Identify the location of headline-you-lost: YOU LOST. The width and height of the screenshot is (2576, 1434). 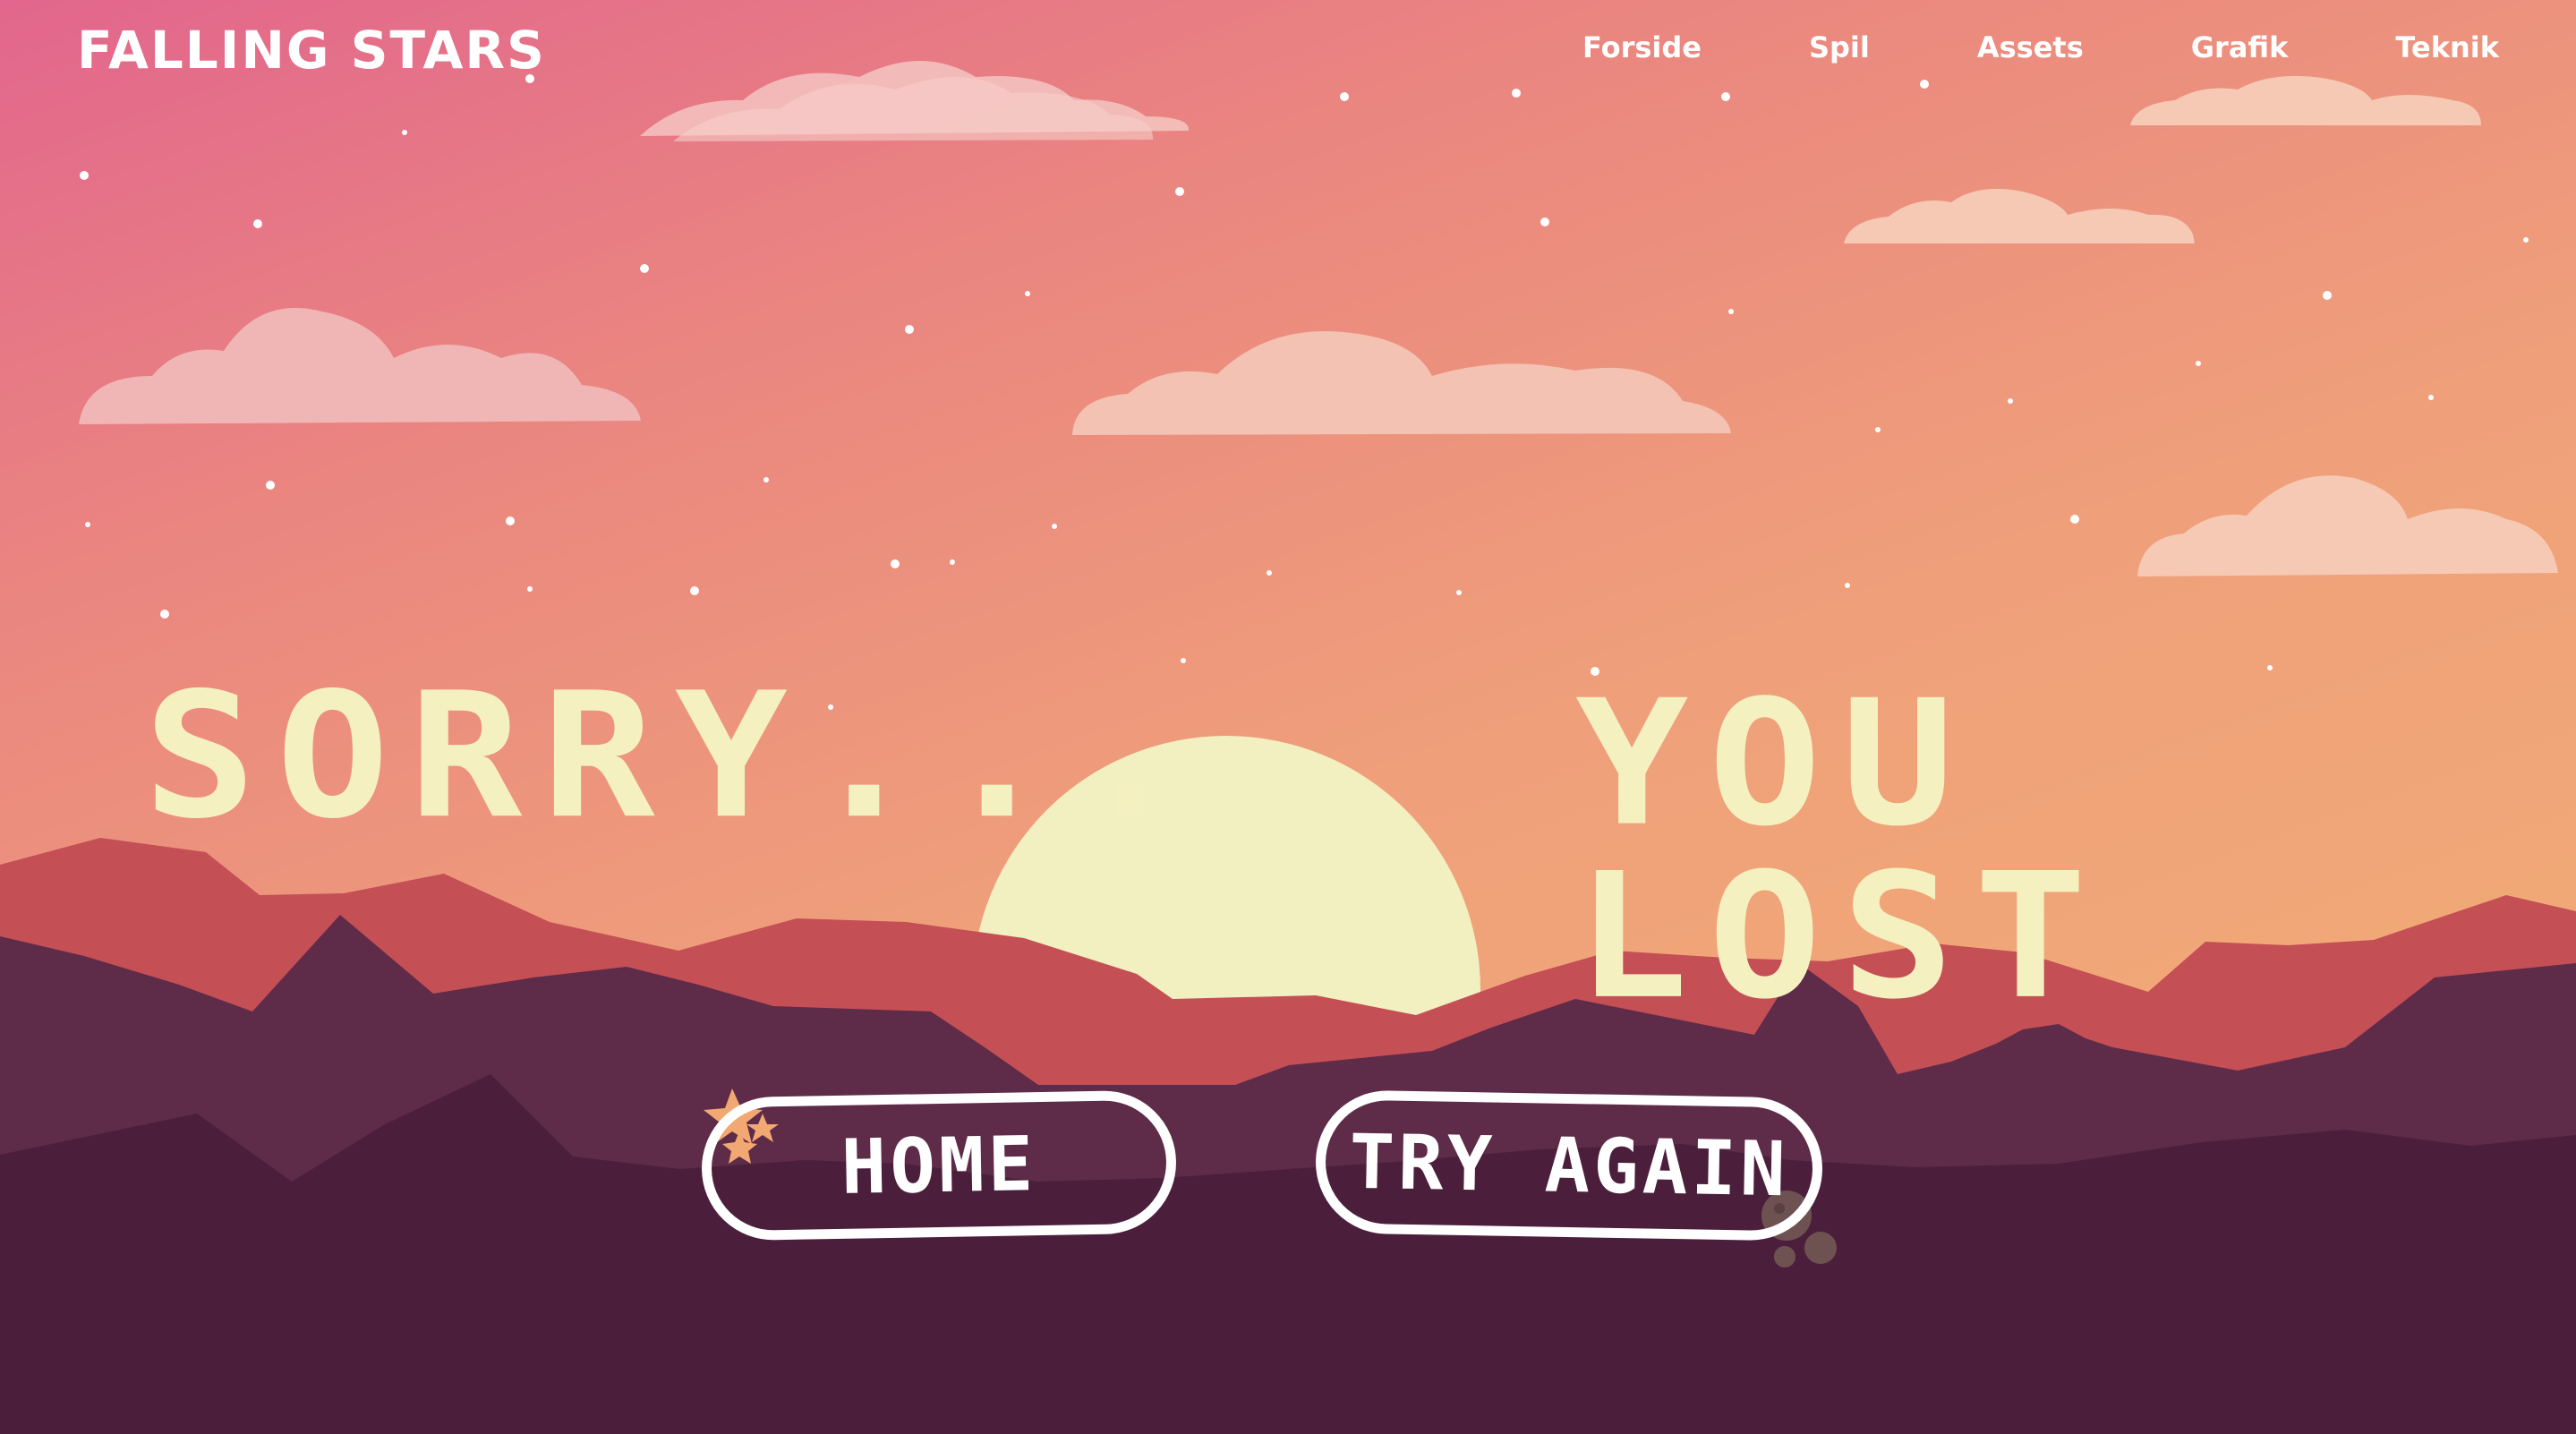
(1841, 849).